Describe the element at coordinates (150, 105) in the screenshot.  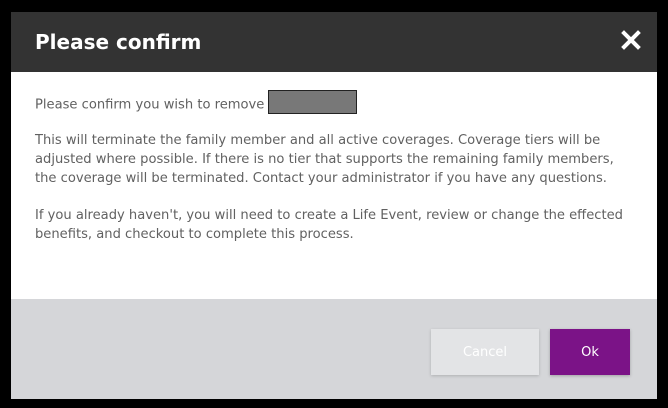
I see `confirm-text: Please confirm you wish to remove` at that location.